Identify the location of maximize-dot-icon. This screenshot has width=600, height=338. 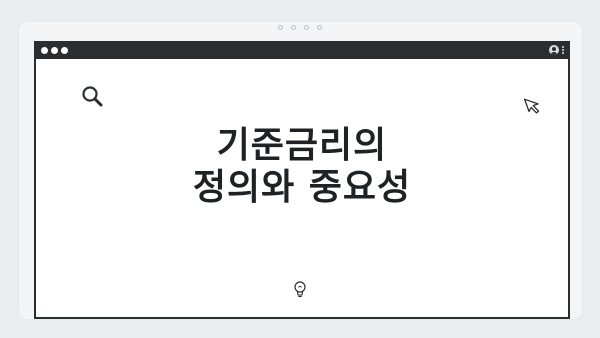
(64, 50).